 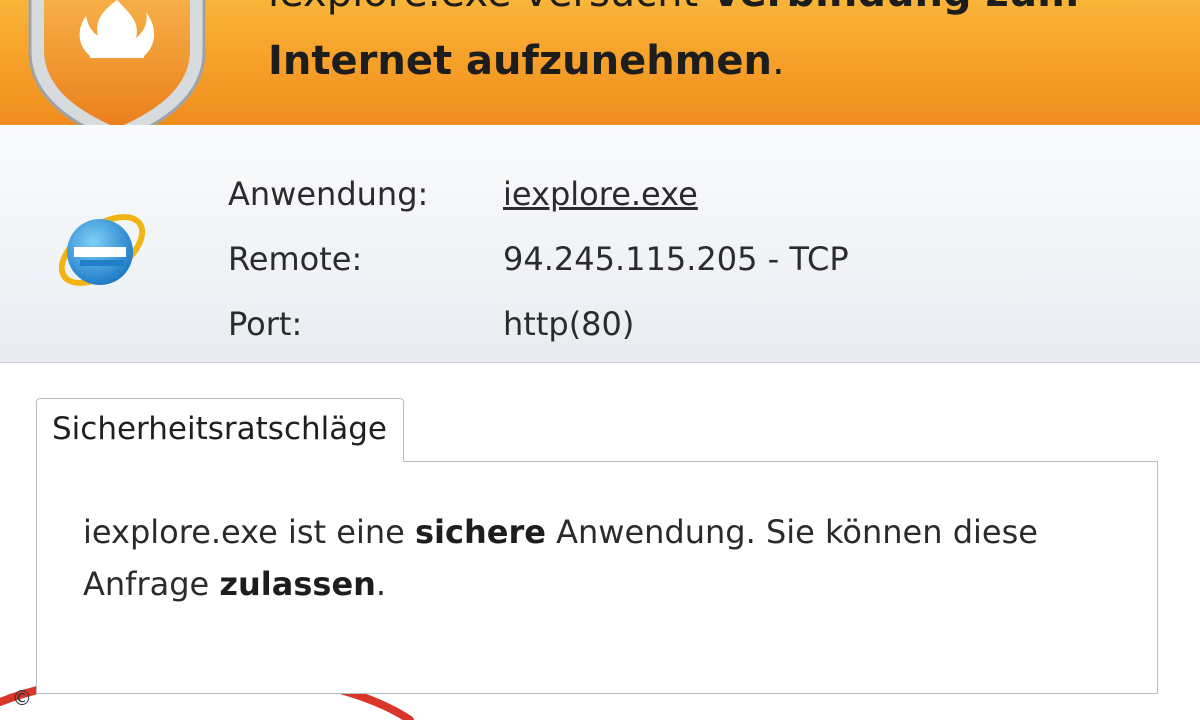 What do you see at coordinates (673, 8) in the screenshot?
I see `header-title-line-1: iexplore.exe versucht Verbindung zum` at bounding box center [673, 8].